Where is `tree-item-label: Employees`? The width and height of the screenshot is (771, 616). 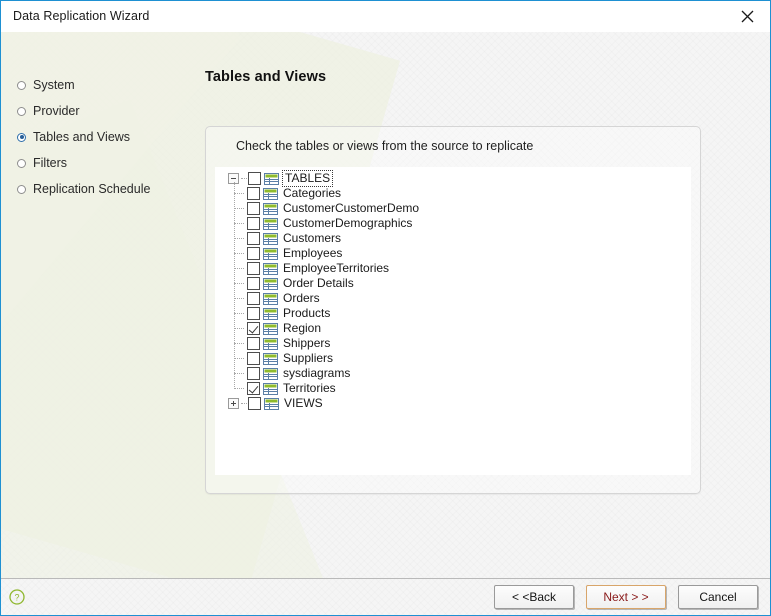
tree-item-label: Employees is located at coordinates (313, 253).